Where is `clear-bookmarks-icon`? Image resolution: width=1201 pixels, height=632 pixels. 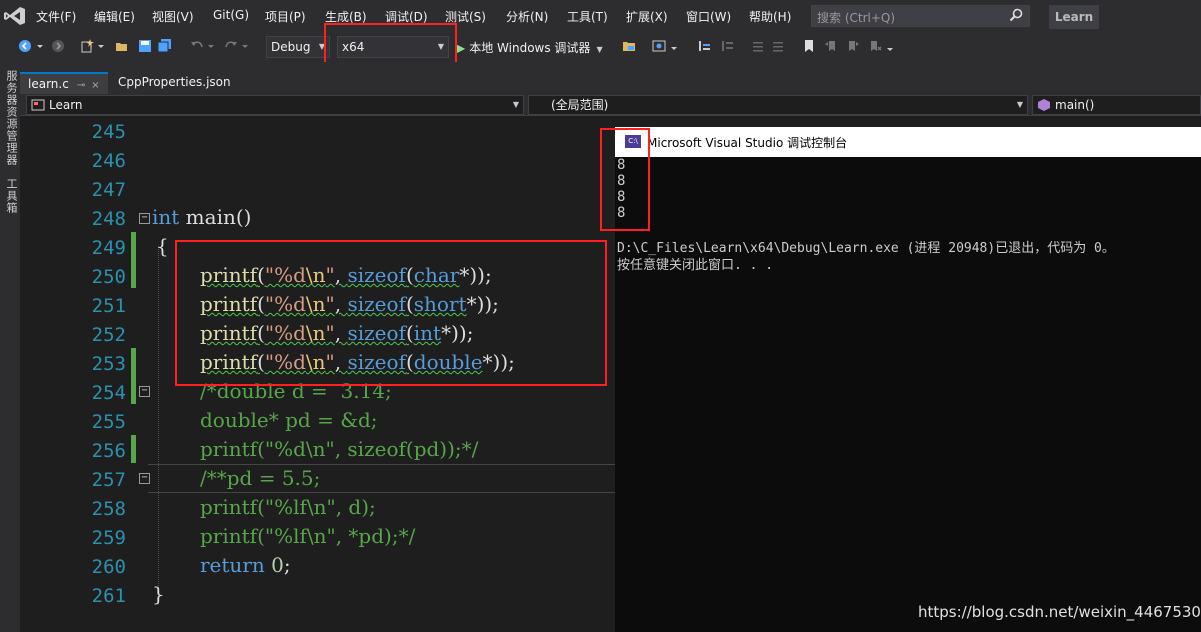
clear-bookmarks-icon is located at coordinates (875, 46).